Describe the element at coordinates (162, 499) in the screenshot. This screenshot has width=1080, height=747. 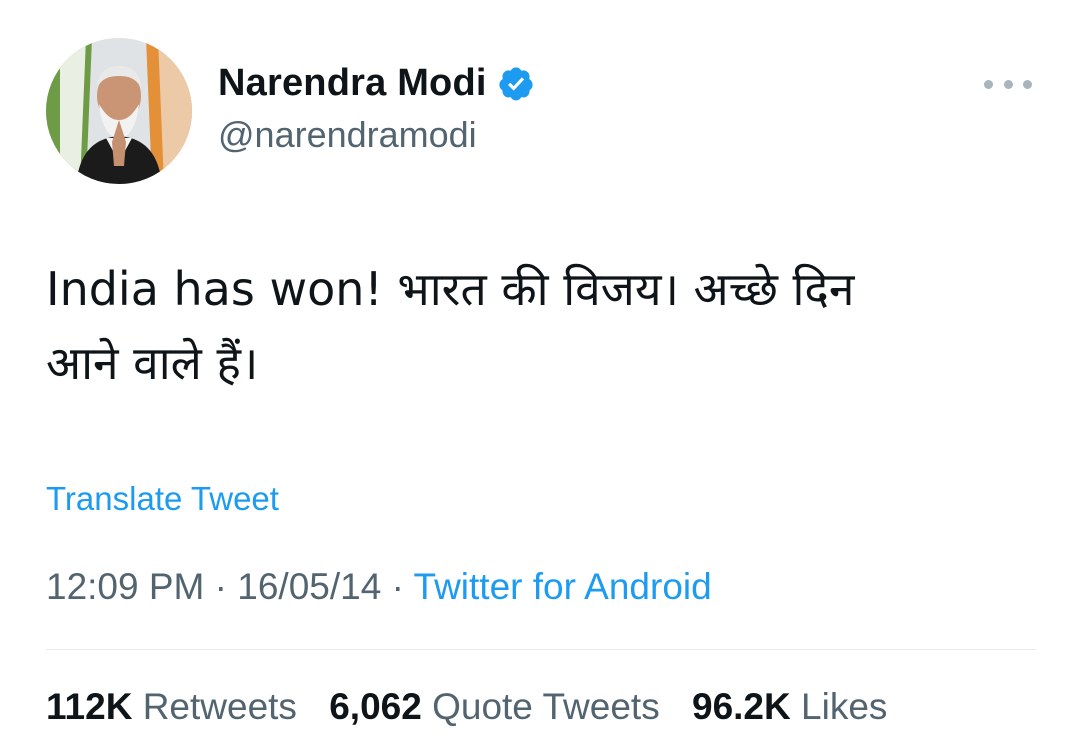
I see `translate-tweet-link: Translate Tweet` at that location.